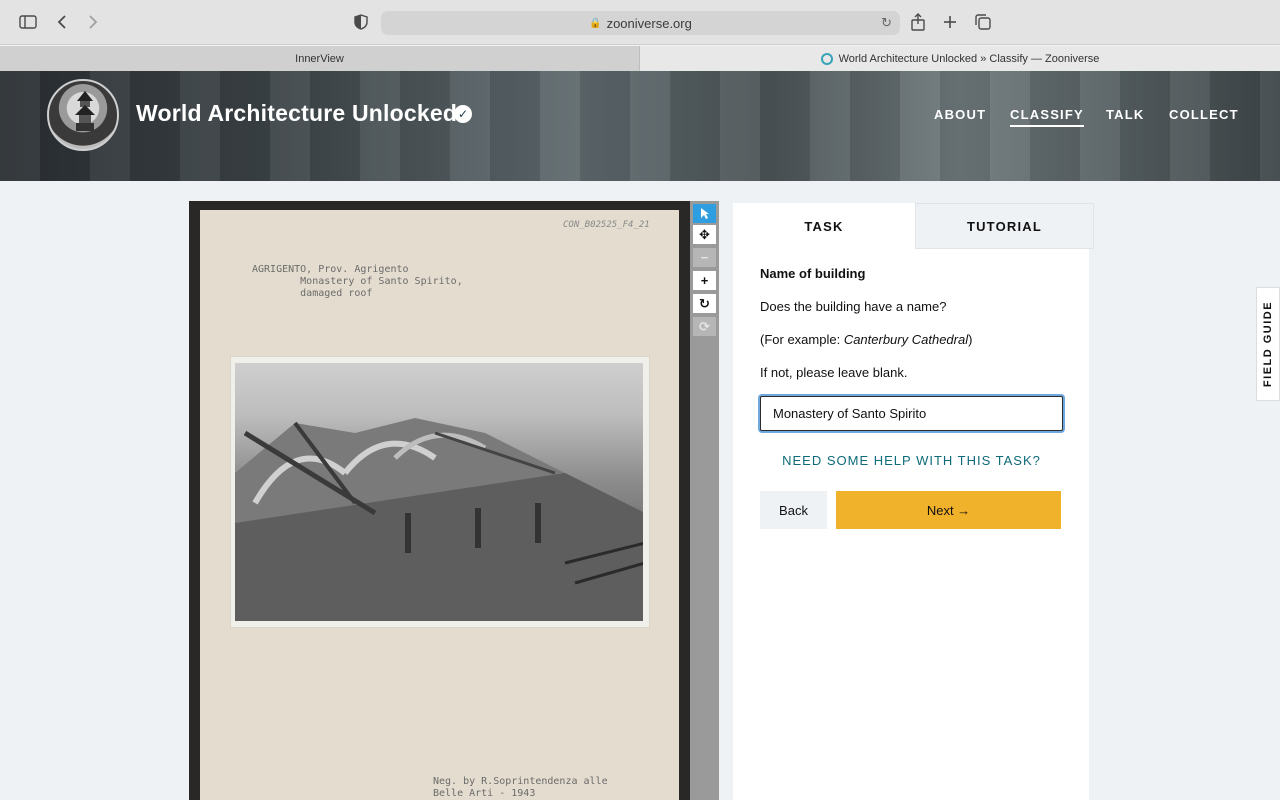  What do you see at coordinates (834, 372) in the screenshot?
I see `instruction-text: If not, please leave blank.` at bounding box center [834, 372].